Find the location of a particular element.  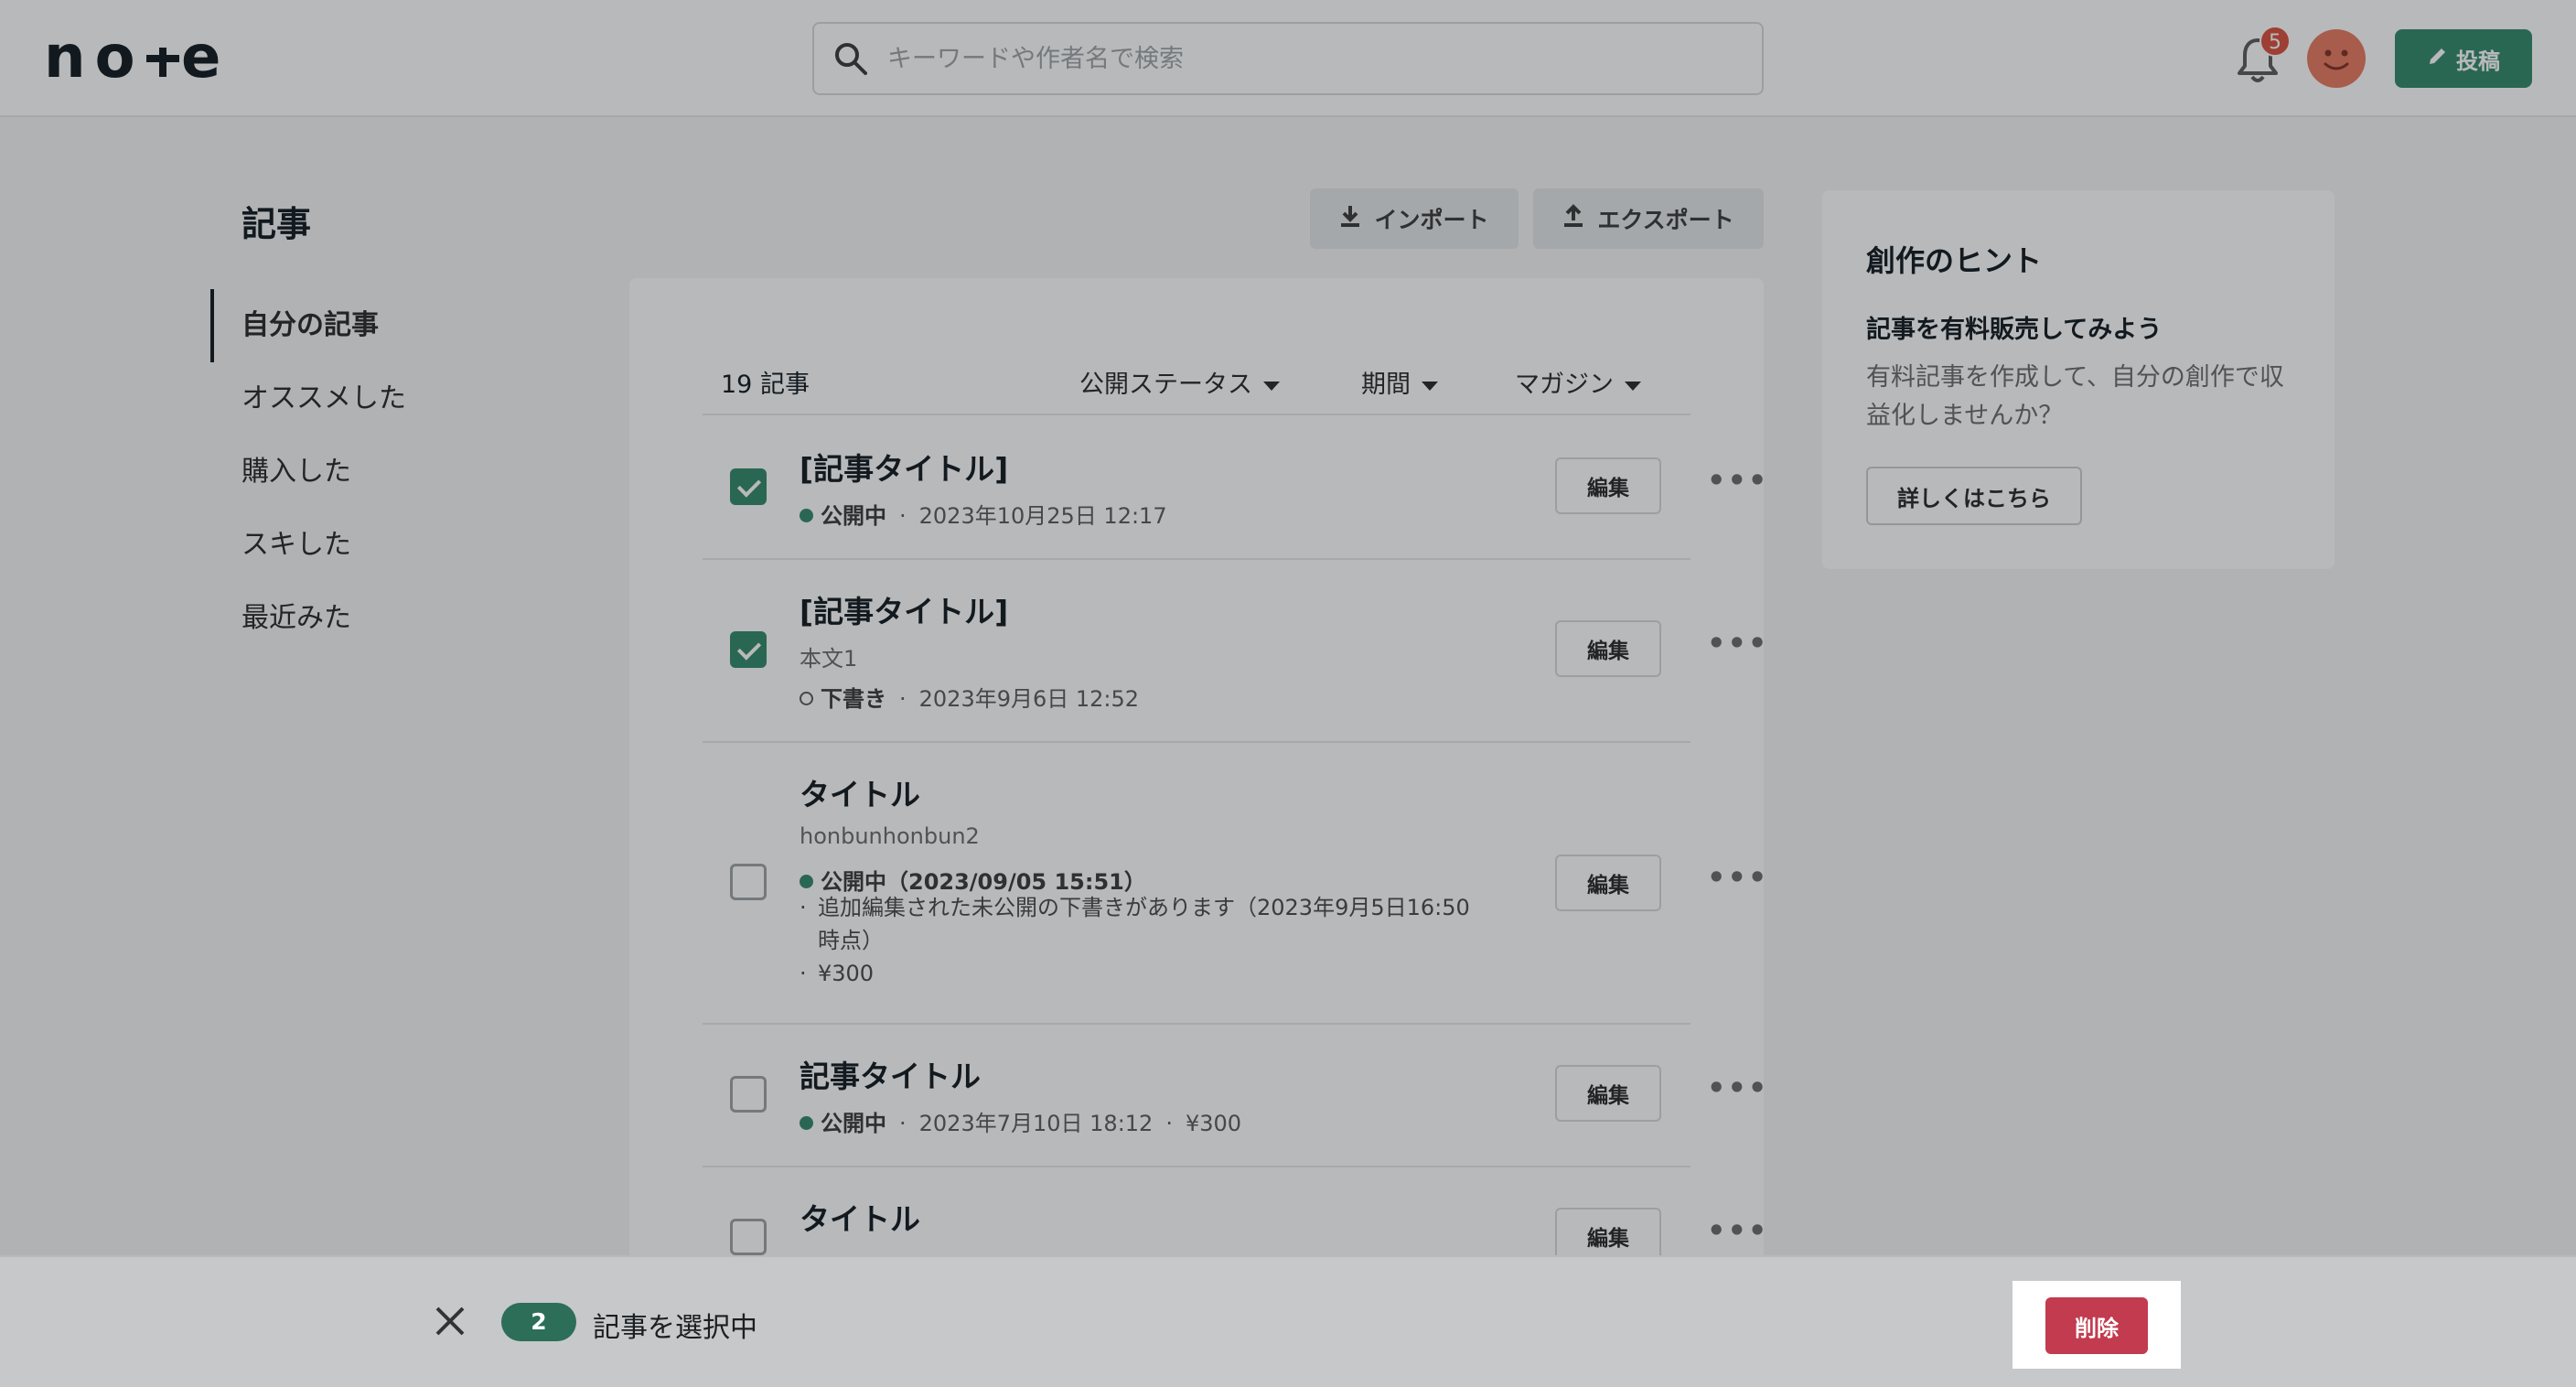

close-icon is located at coordinates (450, 1321).